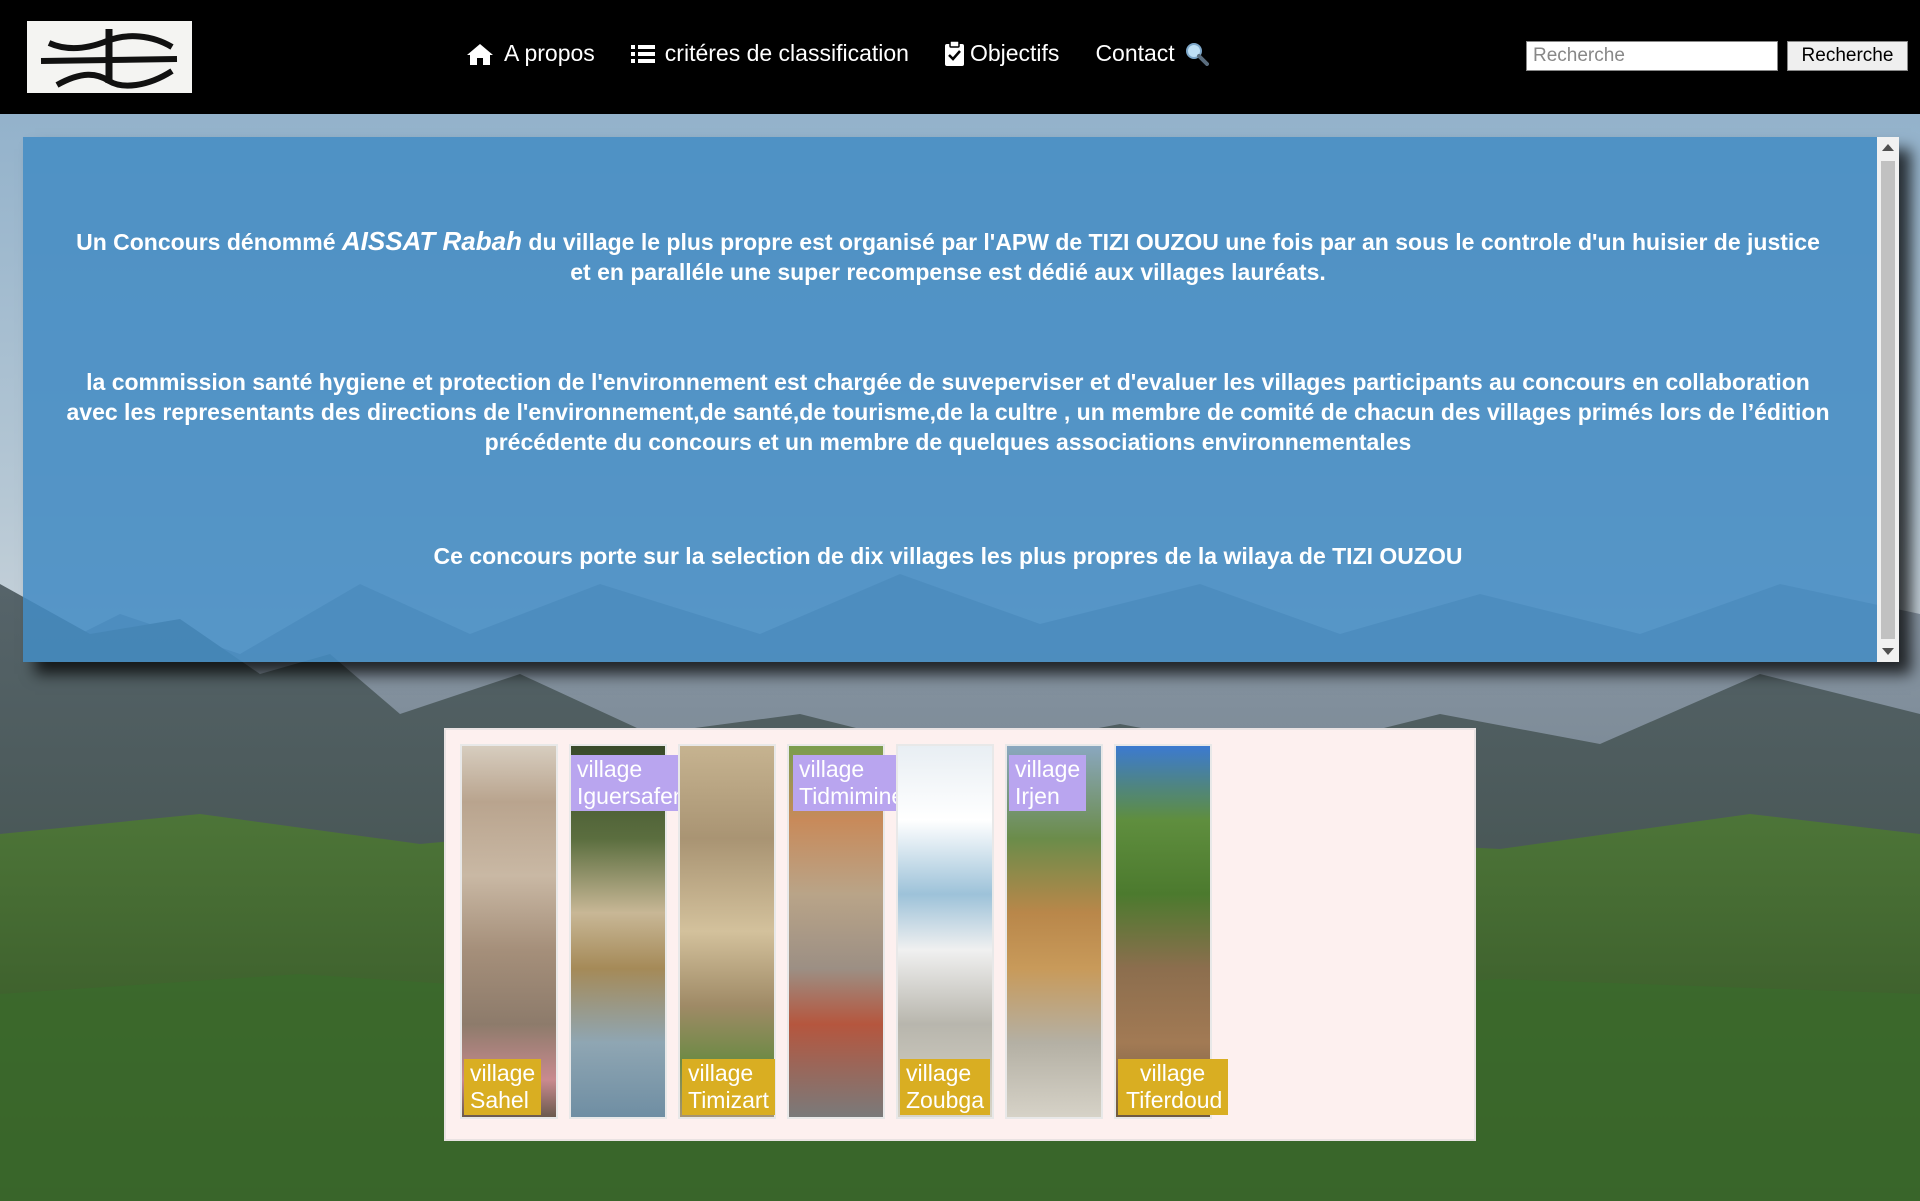 The width and height of the screenshot is (1920, 1201). What do you see at coordinates (728, 1100) in the screenshot?
I see `village-name: Timizart` at bounding box center [728, 1100].